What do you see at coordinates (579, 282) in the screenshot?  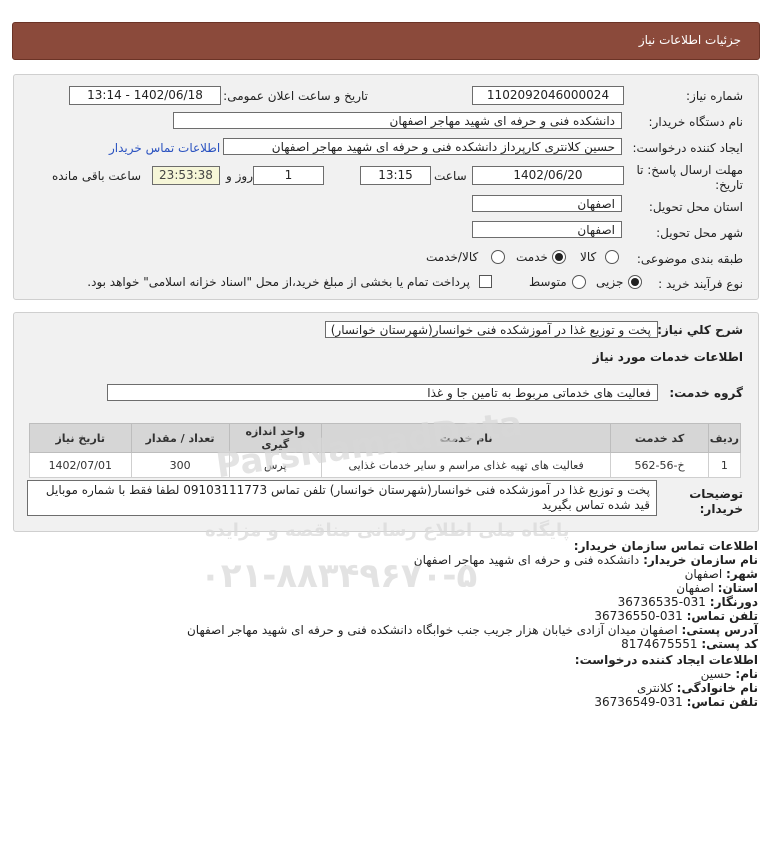 I see `process-medium-radio` at bounding box center [579, 282].